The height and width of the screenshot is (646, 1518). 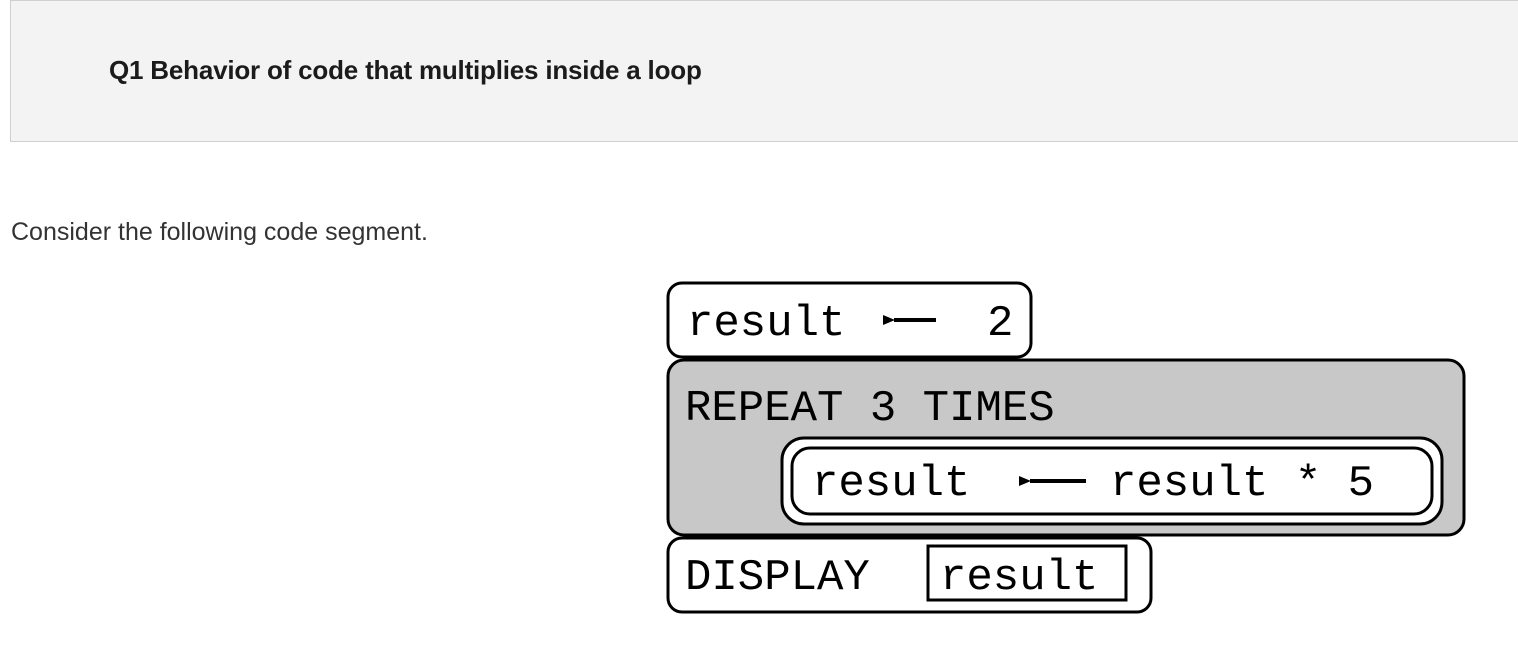 What do you see at coordinates (1019, 578) in the screenshot?
I see `display-argument: result` at bounding box center [1019, 578].